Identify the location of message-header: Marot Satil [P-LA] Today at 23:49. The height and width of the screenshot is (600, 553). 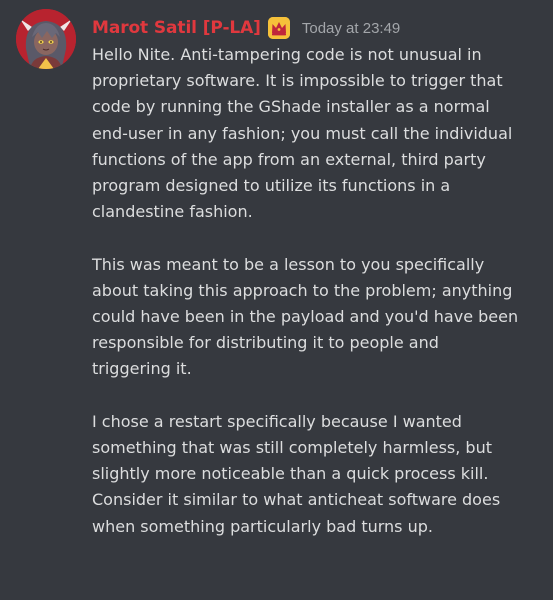
(246, 28).